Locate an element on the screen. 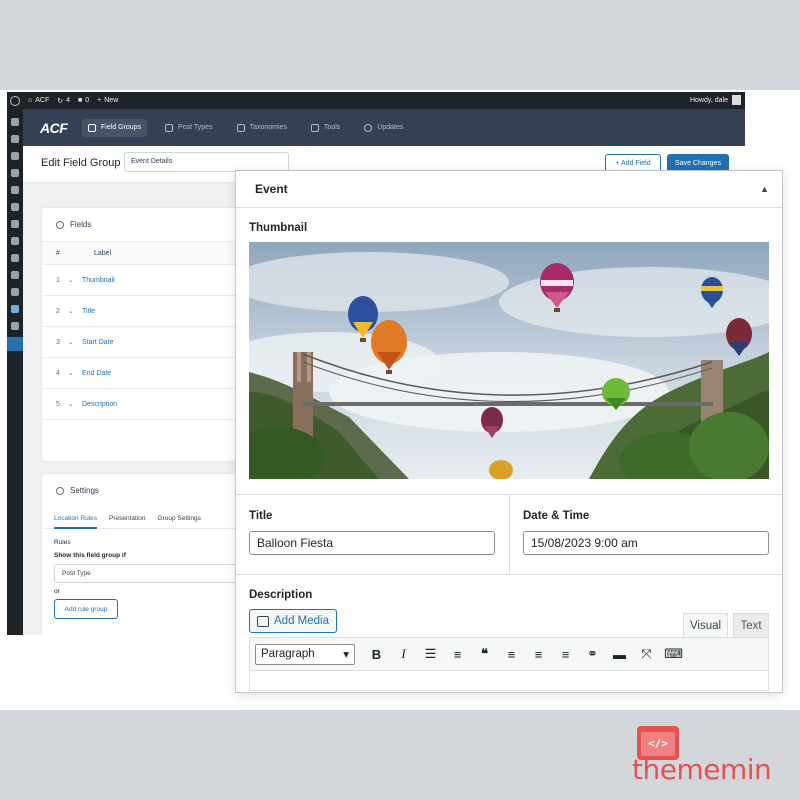 The image size is (800, 800). admin-bar-comments: ■ 0 is located at coordinates (83, 100).